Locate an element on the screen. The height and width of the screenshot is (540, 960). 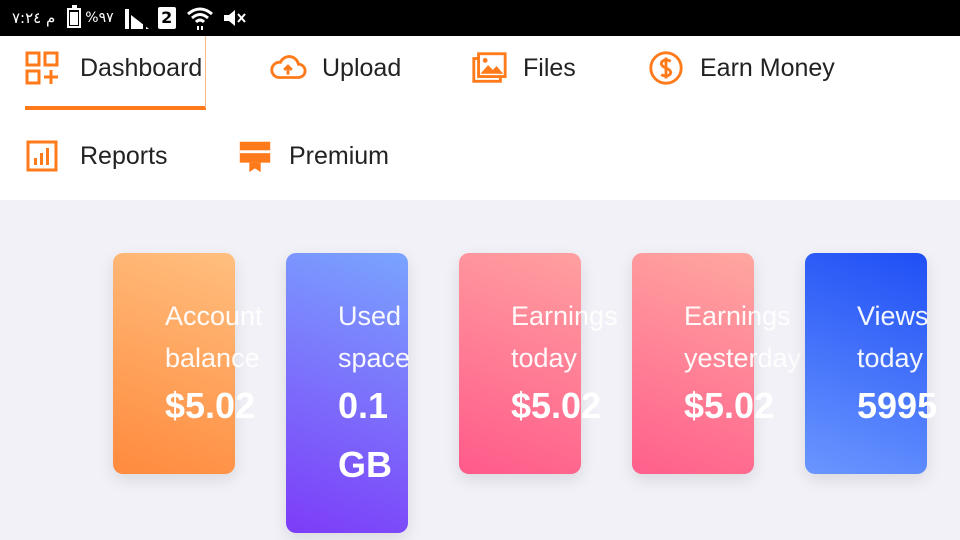
stat-card-earnings-yesterday: Earnings yesterday $5.02 is located at coordinates (716, 363).